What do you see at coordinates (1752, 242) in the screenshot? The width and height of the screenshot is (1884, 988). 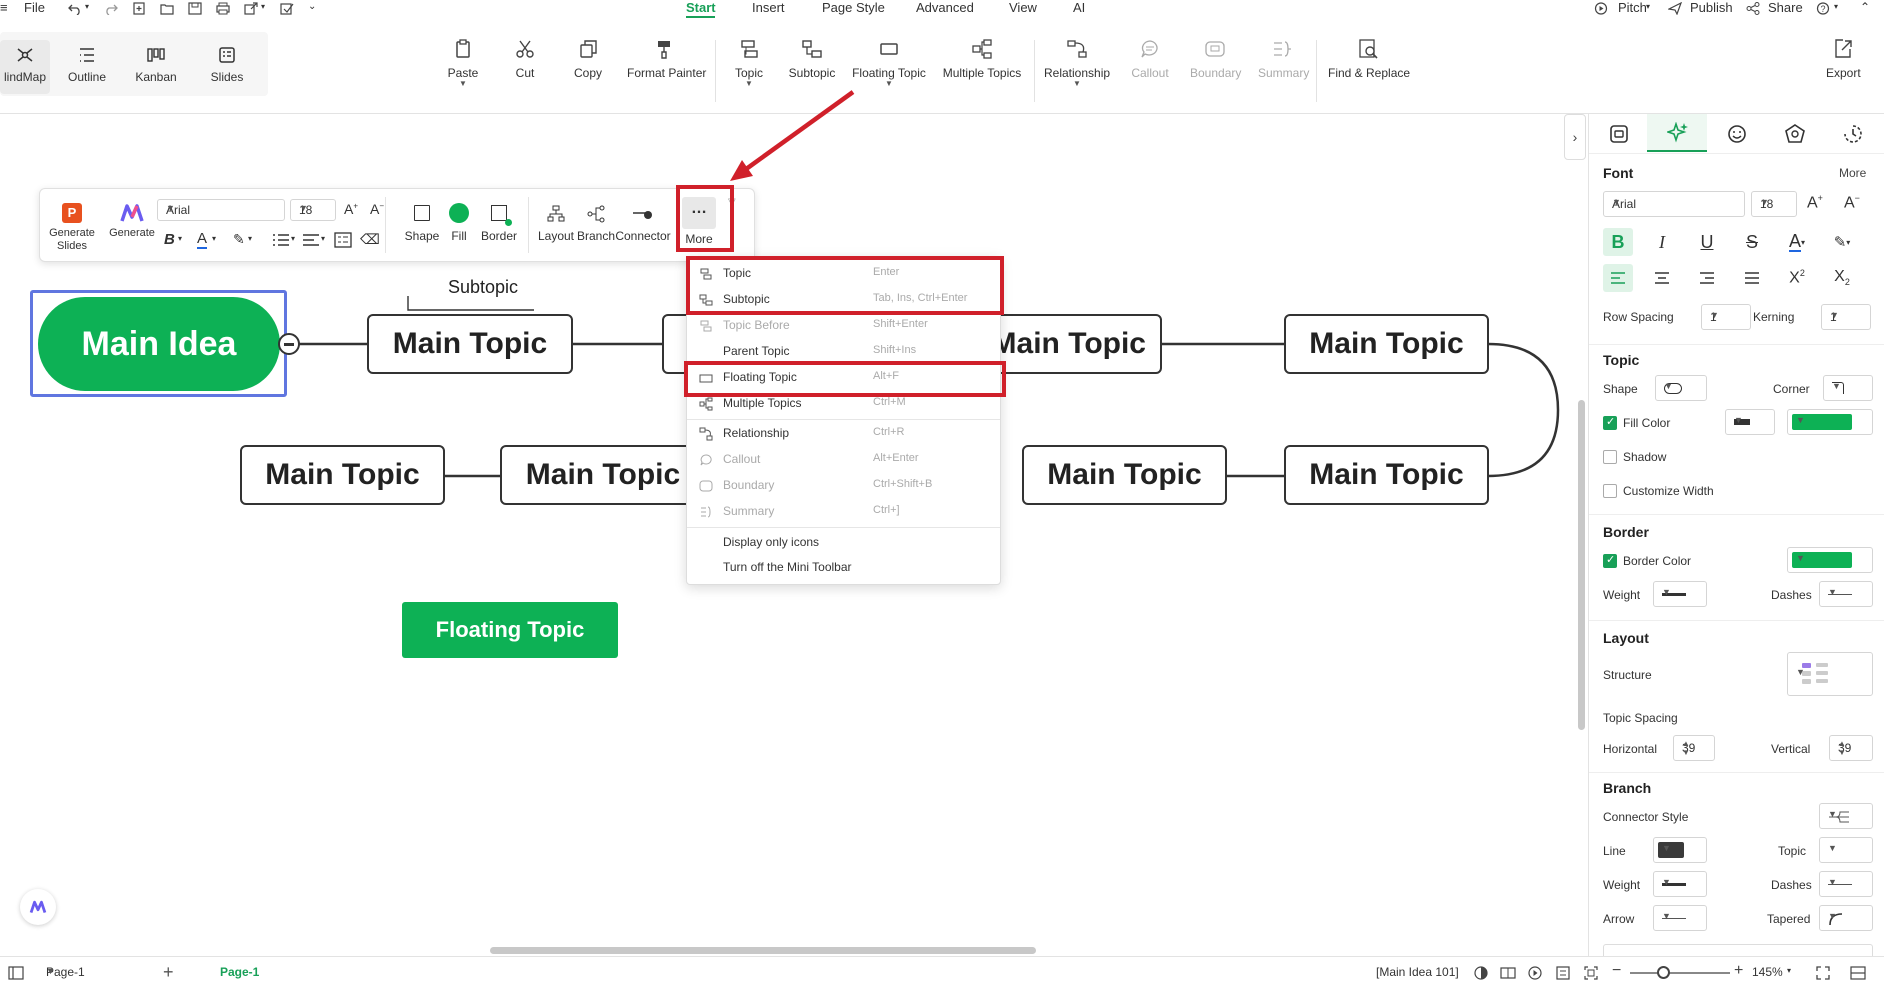 I see `strikethrough-button: S` at bounding box center [1752, 242].